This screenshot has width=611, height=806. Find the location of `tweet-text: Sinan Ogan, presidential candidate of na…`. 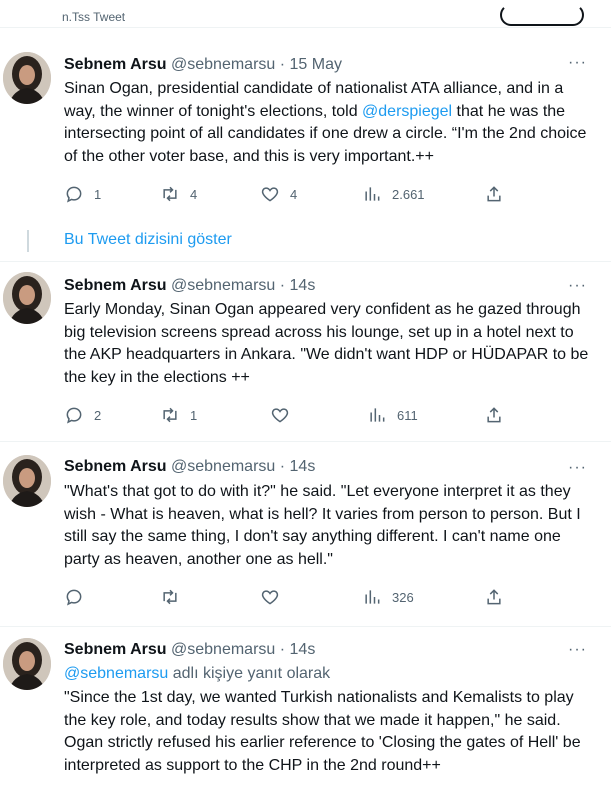

tweet-text: Sinan Ogan, presidential candidate of na… is located at coordinates (328, 123).